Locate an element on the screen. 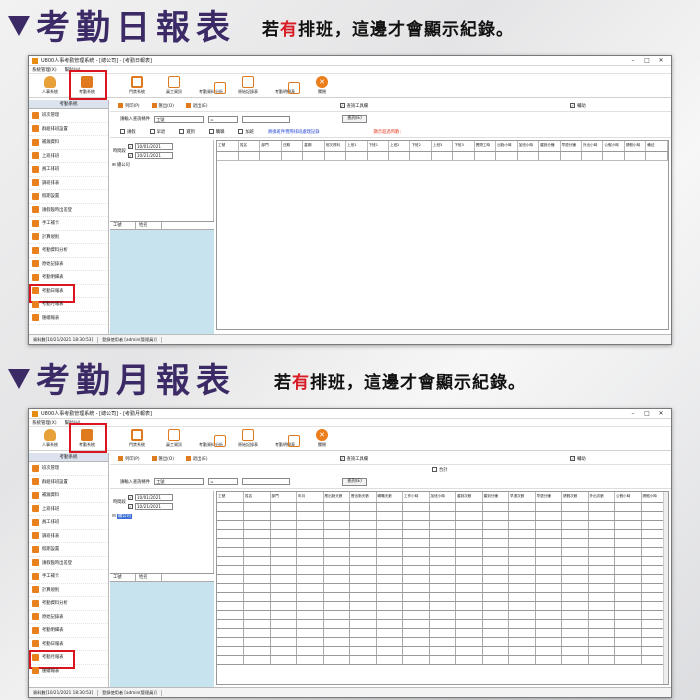  sidebar-item: 請假臨時出差登 is located at coordinates (68, 210).